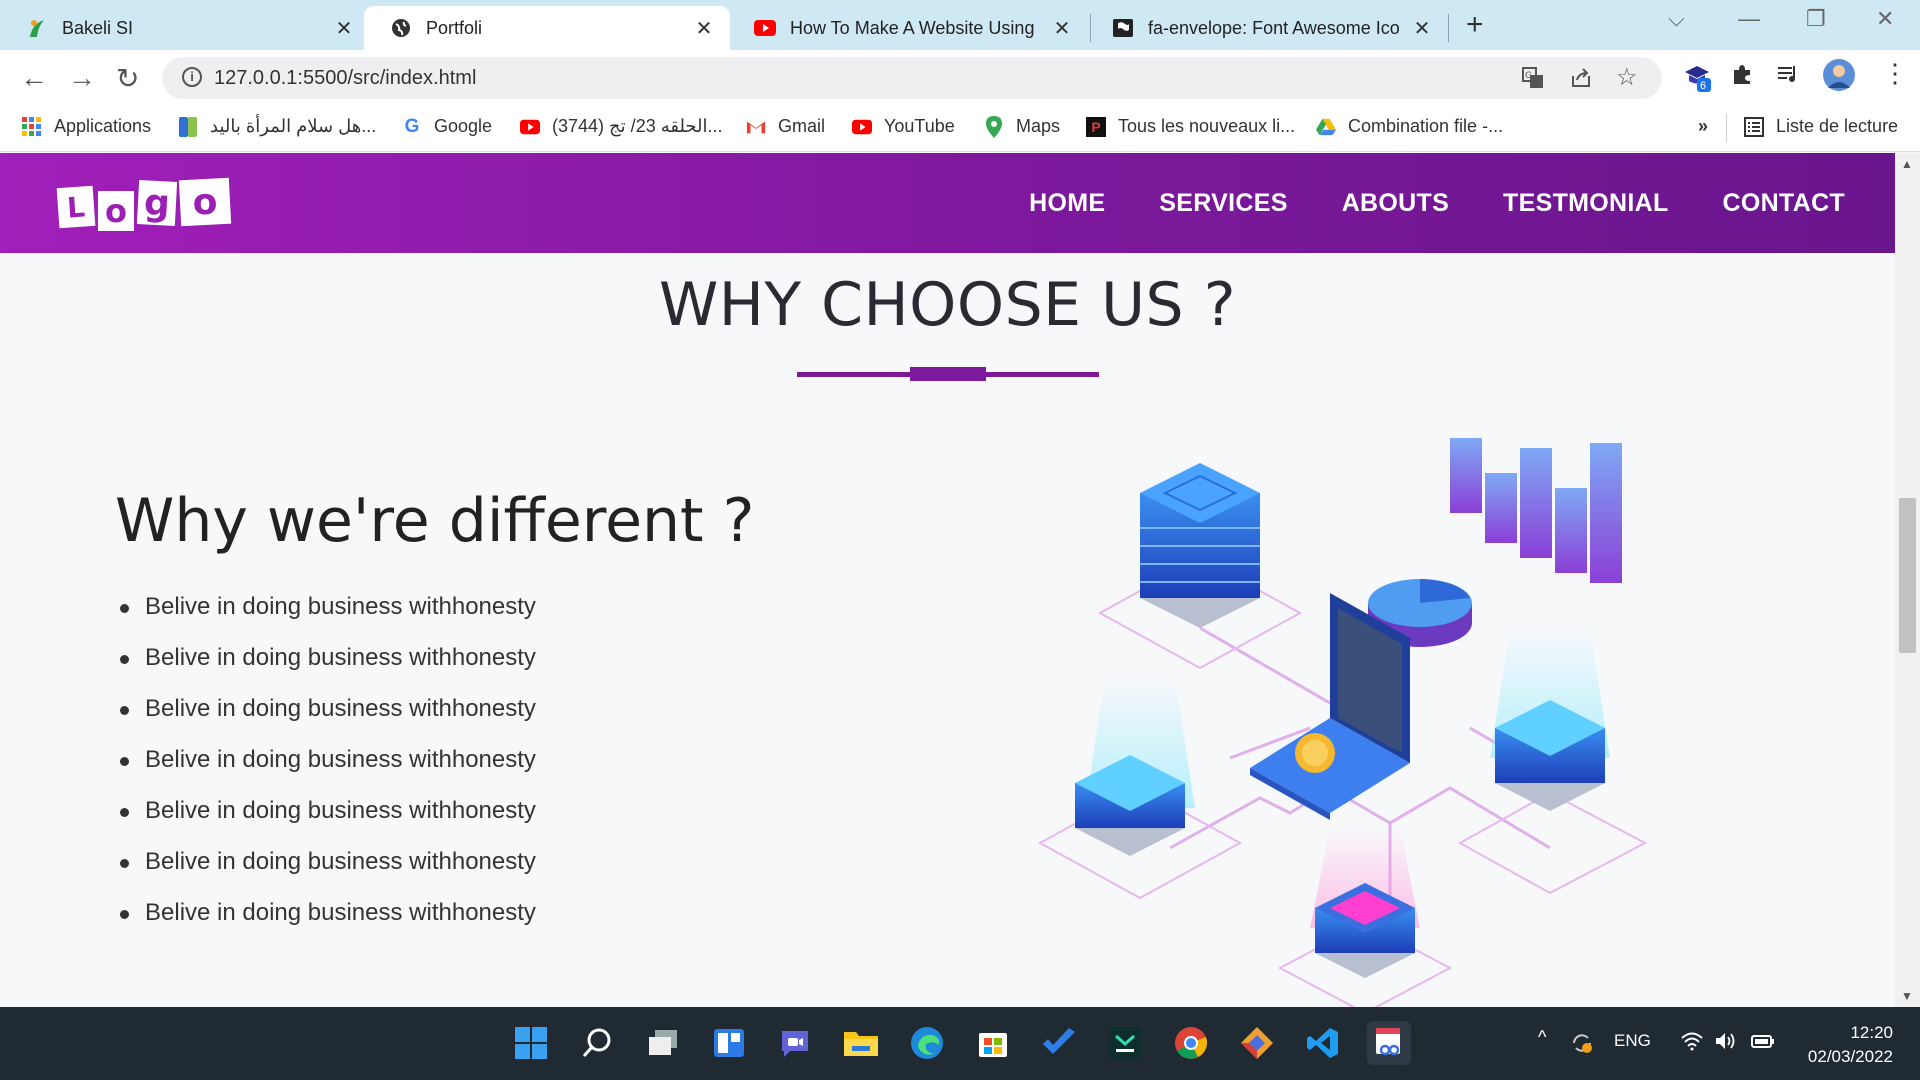  Describe the element at coordinates (185, 28) in the screenshot. I see `tab-bakeli: Bakeli SI ✕` at that location.